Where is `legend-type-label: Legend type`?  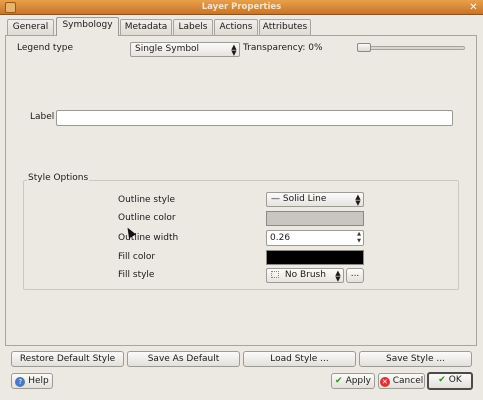 legend-type-label: Legend type is located at coordinates (45, 48).